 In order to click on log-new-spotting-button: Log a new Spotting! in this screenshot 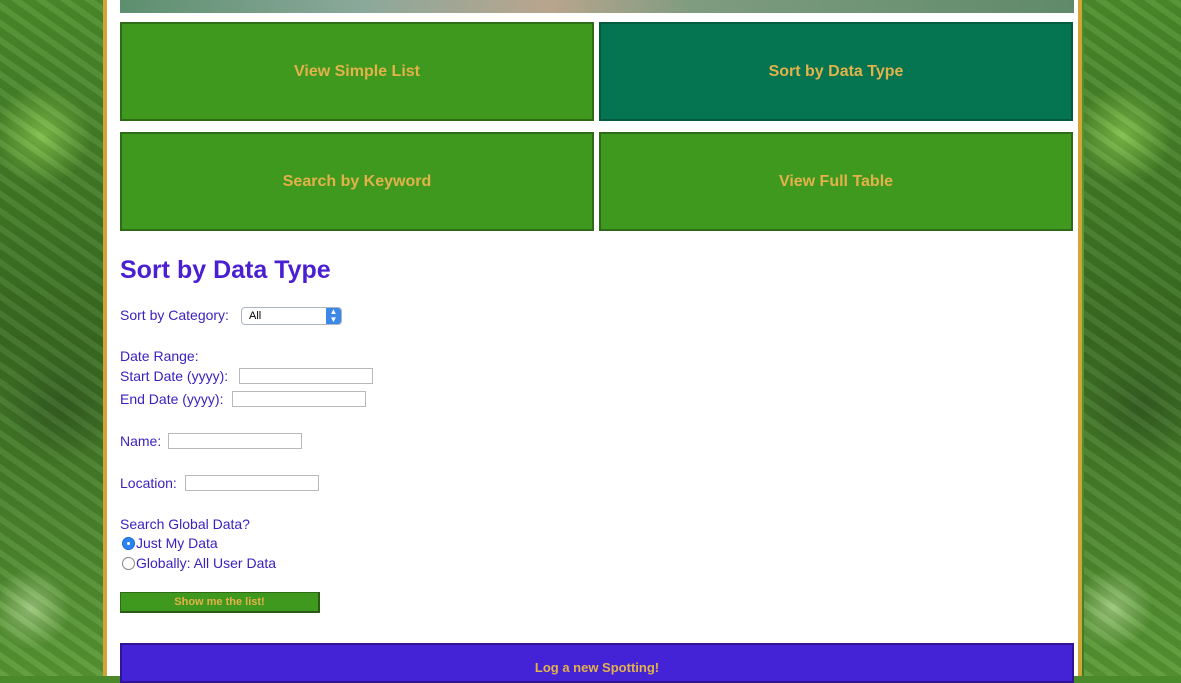, I will do `click(597, 663)`.